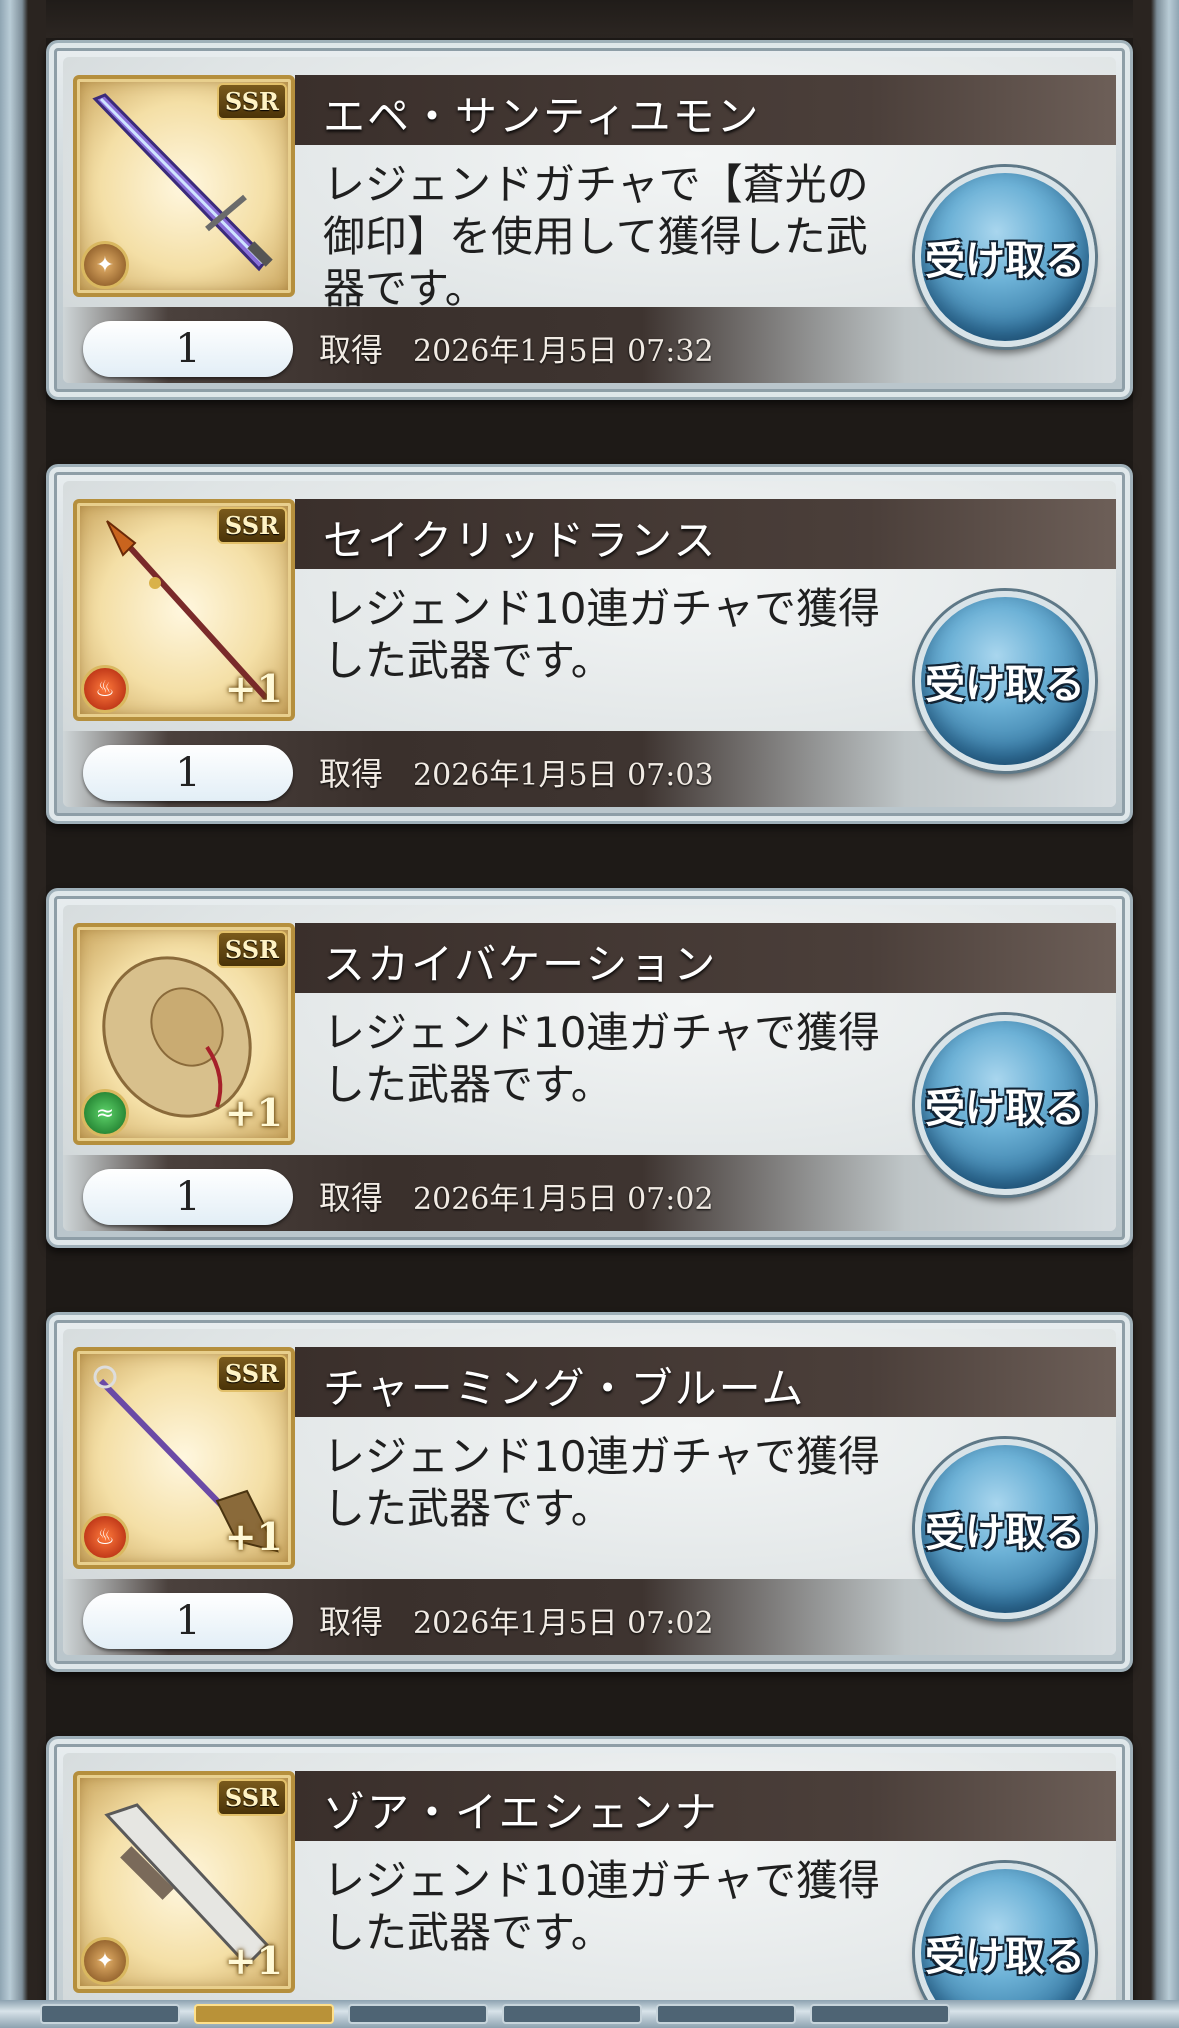 This screenshot has width=1179, height=2028. I want to click on acquired-date: 2026年1月5日 07:03, so click(563, 775).